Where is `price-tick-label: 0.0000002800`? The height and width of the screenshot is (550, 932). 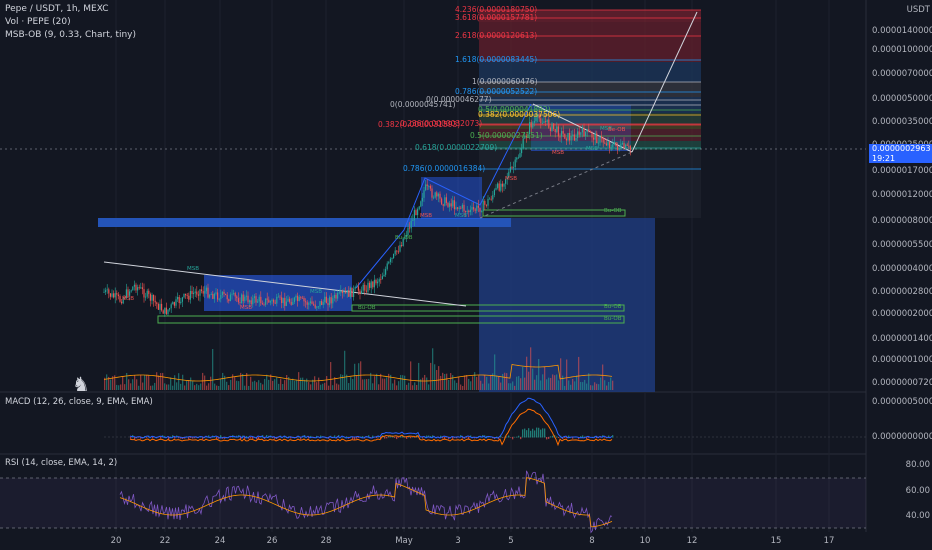 price-tick-label: 0.0000002800 is located at coordinates (902, 292).